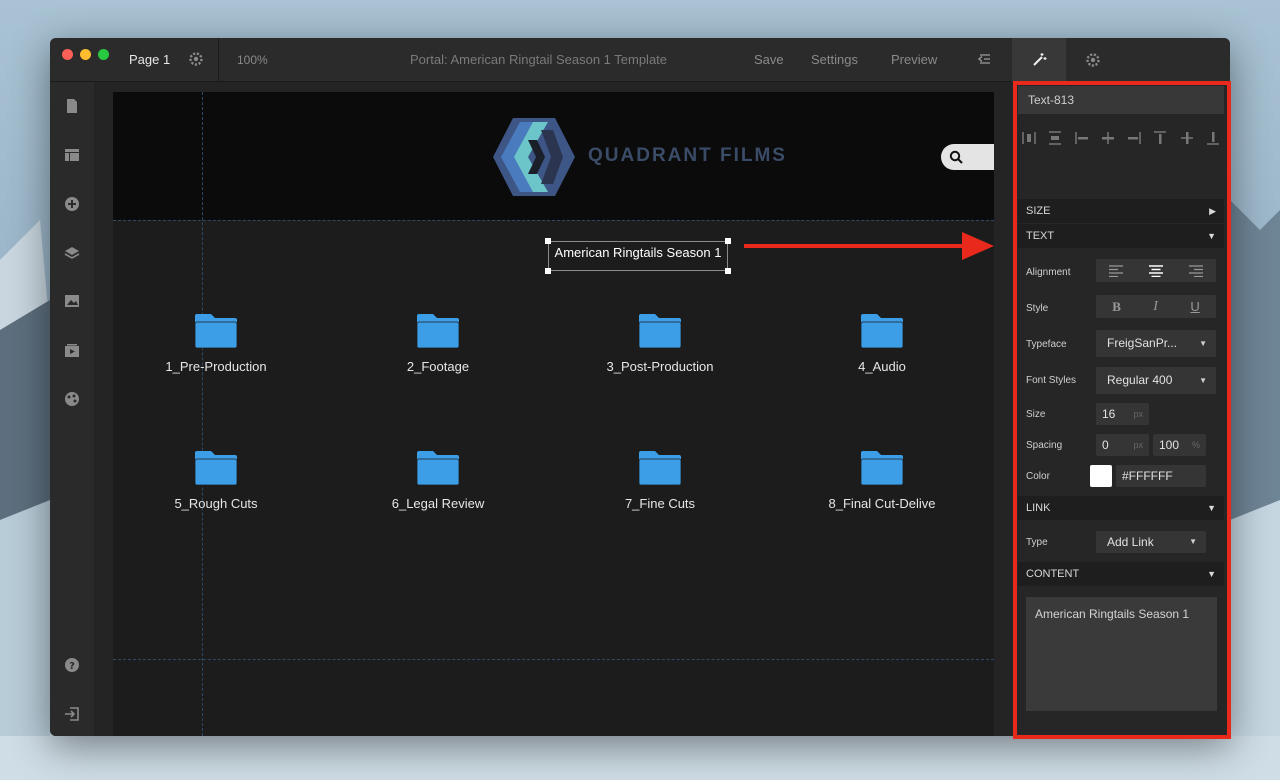 The width and height of the screenshot is (1280, 780). What do you see at coordinates (1121, 211) in the screenshot?
I see `section-size: SIZE ▶` at bounding box center [1121, 211].